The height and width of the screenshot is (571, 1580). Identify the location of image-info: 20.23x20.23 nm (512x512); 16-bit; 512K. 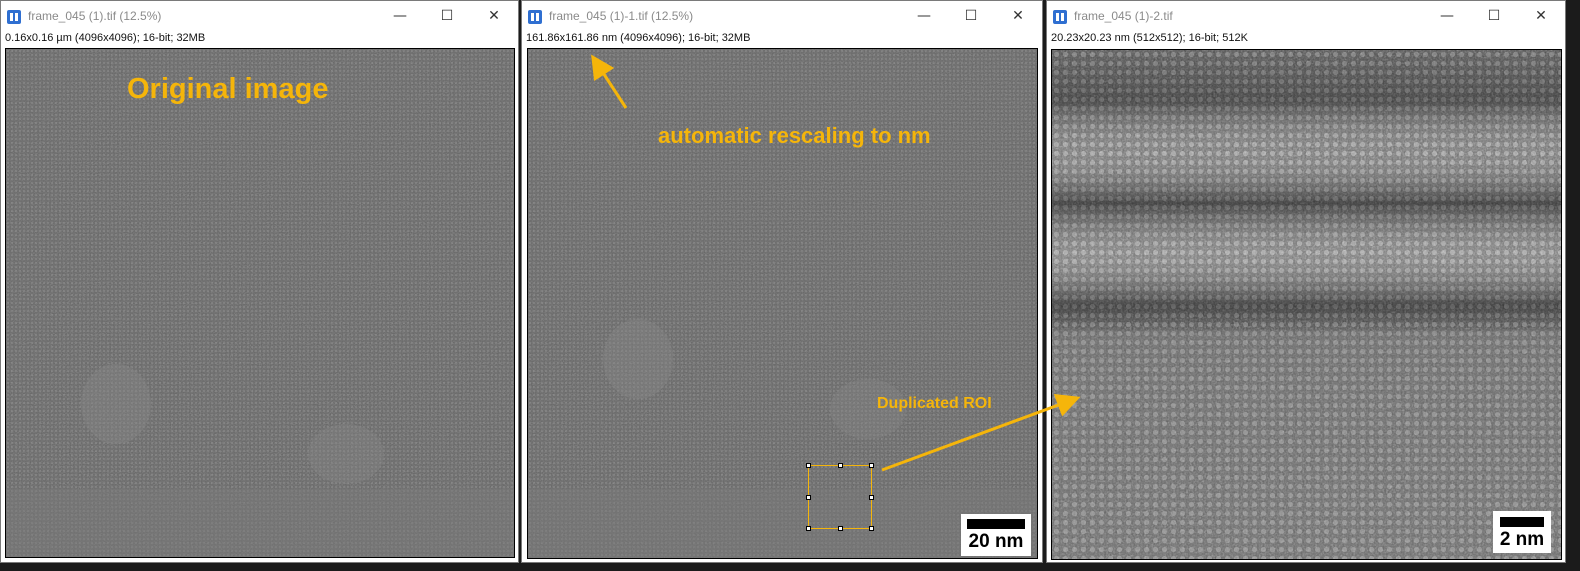
(1149, 38).